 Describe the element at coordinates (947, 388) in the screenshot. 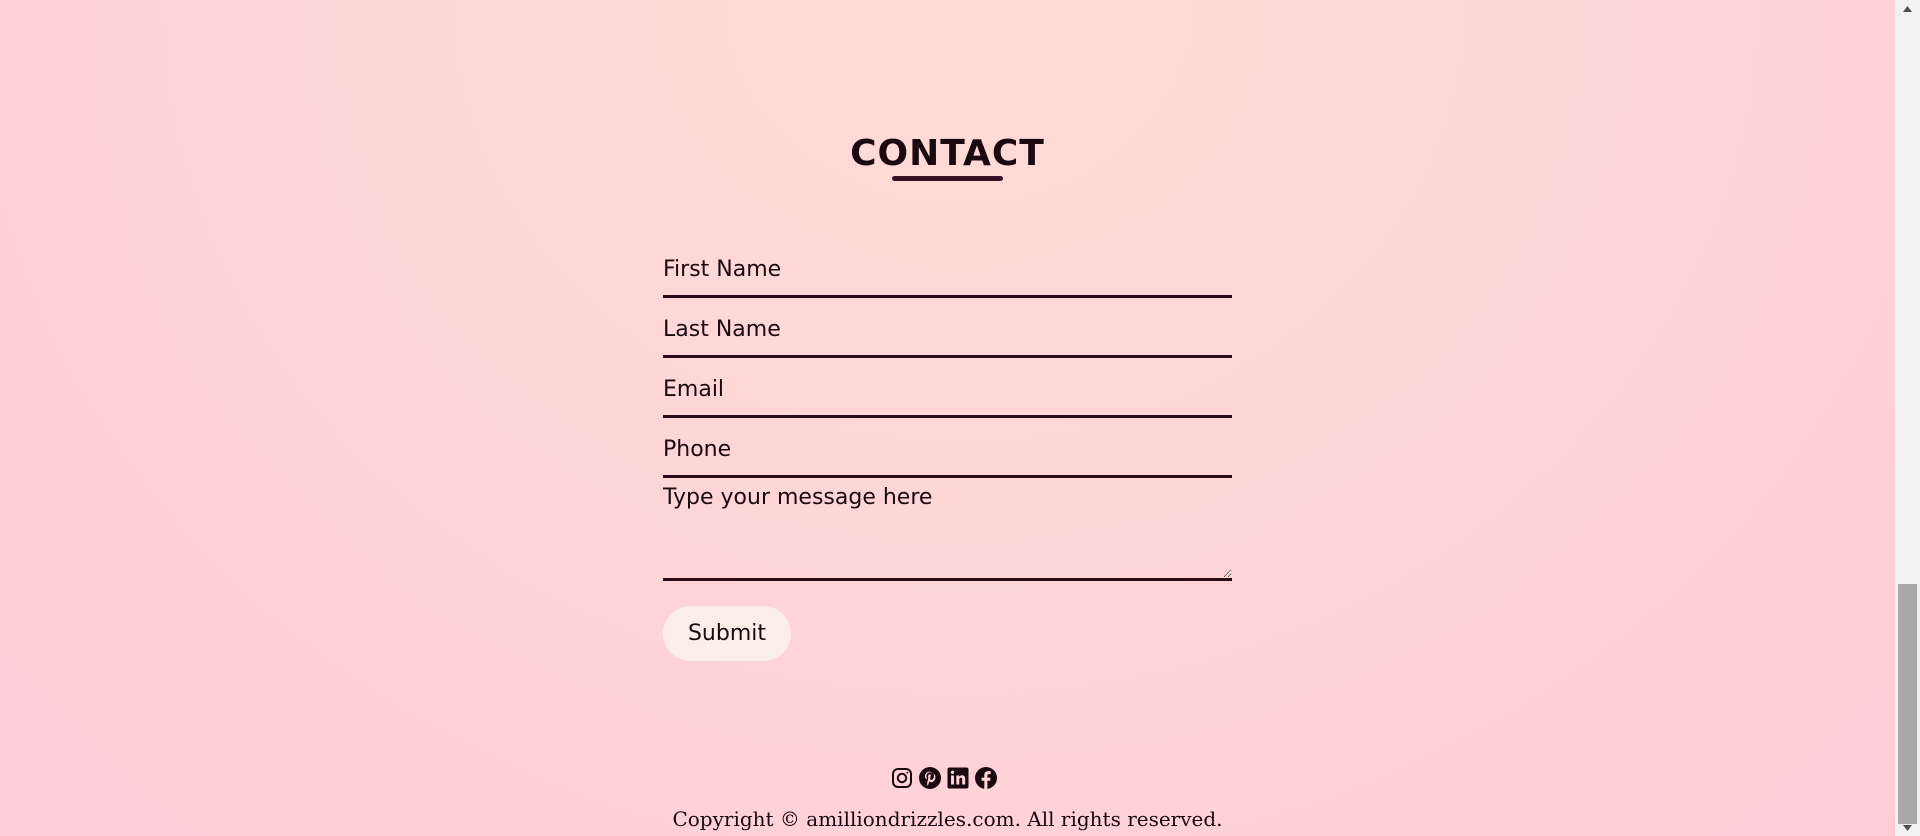

I see `email-field` at that location.